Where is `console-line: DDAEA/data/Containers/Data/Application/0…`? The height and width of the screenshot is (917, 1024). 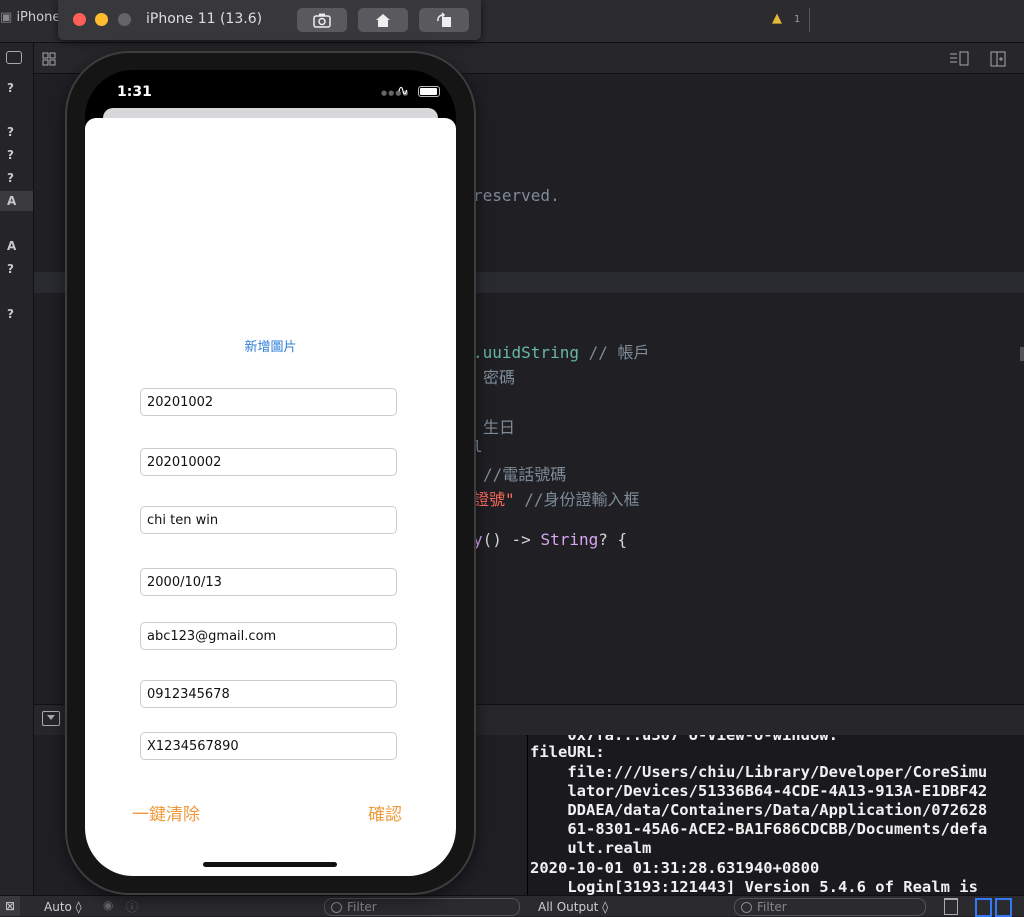
console-line: DDAEA/data/Containers/Data/Application/0… is located at coordinates (759, 810).